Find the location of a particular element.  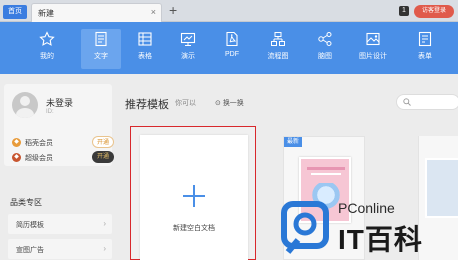

category-item-poster: 宣图广告 › is located at coordinates (60, 249).